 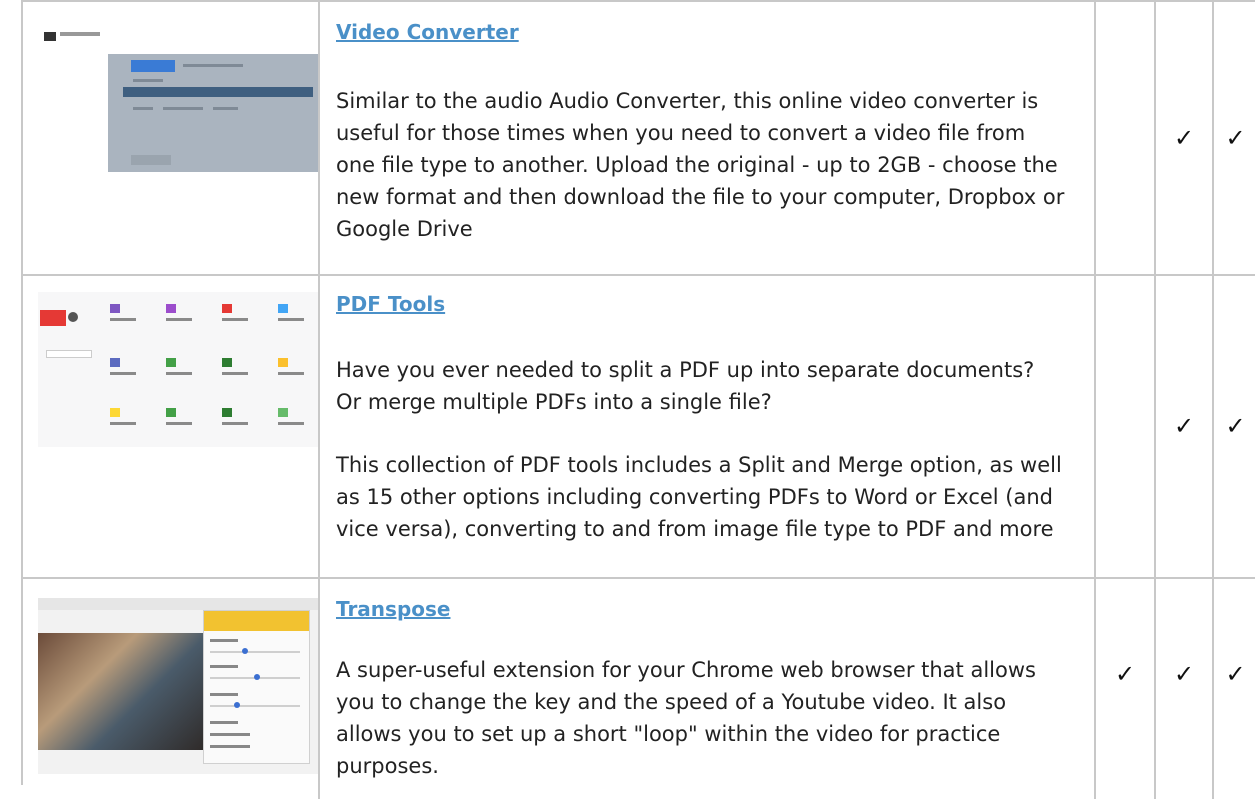 I want to click on check-cell-1: ✓, so click(x=1126, y=689).